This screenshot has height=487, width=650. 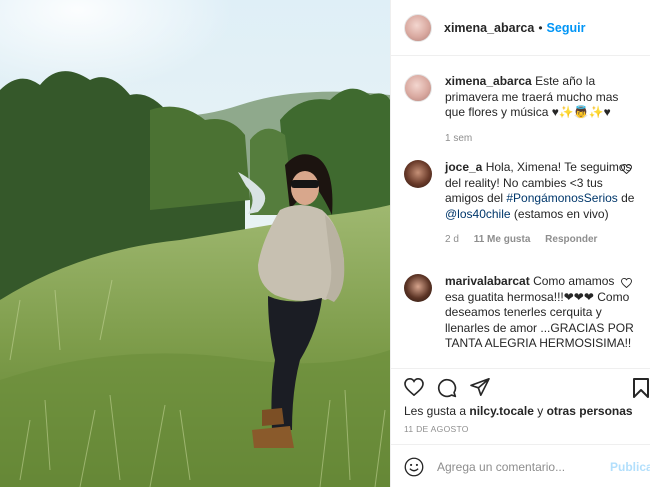 What do you see at coordinates (436, 429) in the screenshot?
I see `post-date: 11 DE AGOSTO` at bounding box center [436, 429].